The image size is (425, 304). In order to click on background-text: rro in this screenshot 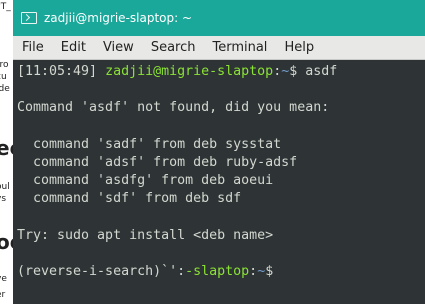, I will do `click(4, 65)`.